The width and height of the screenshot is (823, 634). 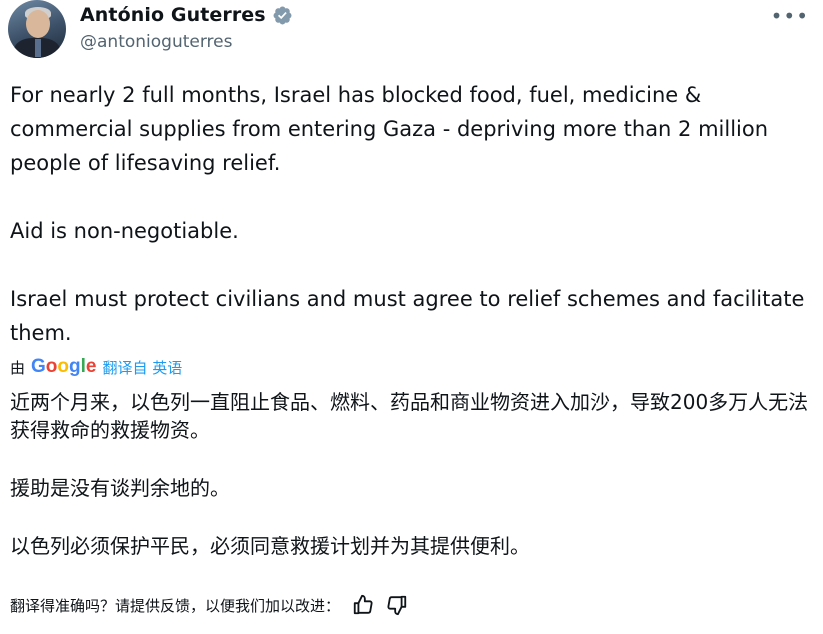 What do you see at coordinates (124, 231) in the screenshot?
I see `tweet-paragraph: Aid is non-negotiable.` at bounding box center [124, 231].